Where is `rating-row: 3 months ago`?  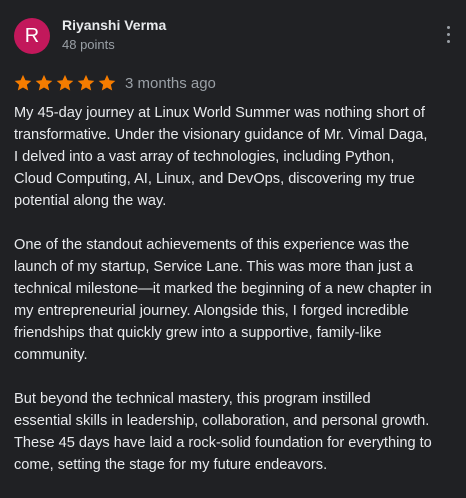
rating-row: 3 months ago is located at coordinates (114, 83).